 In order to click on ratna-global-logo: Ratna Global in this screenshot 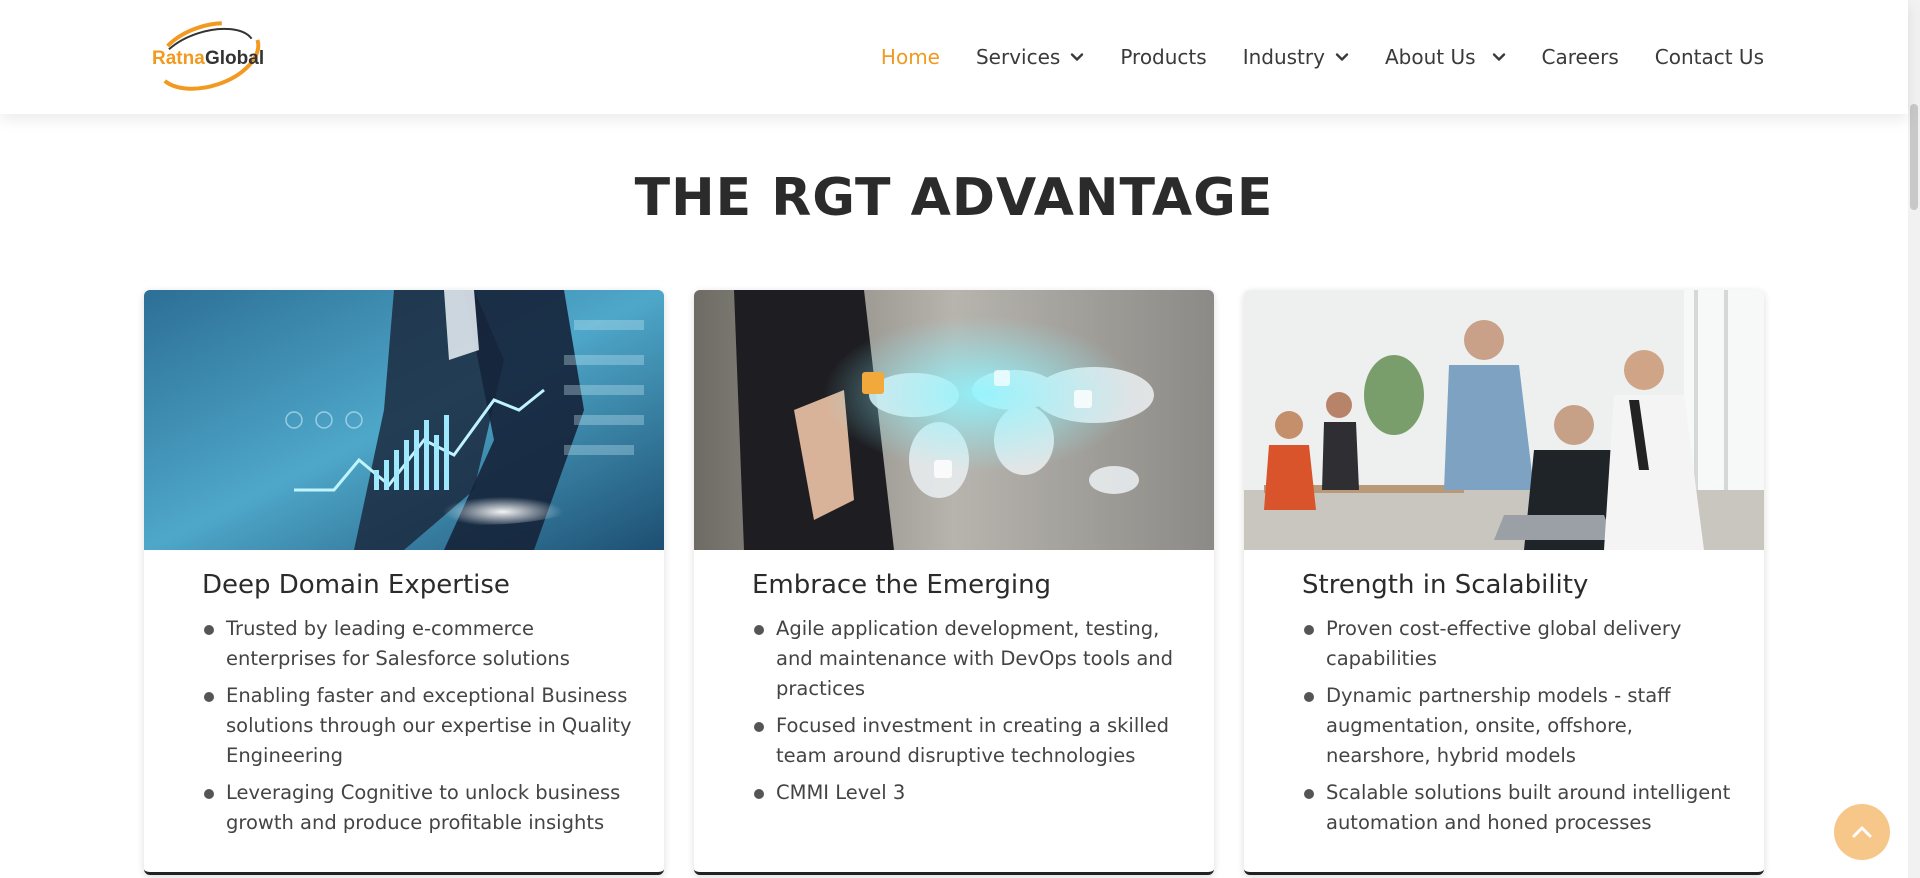, I will do `click(207, 56)`.